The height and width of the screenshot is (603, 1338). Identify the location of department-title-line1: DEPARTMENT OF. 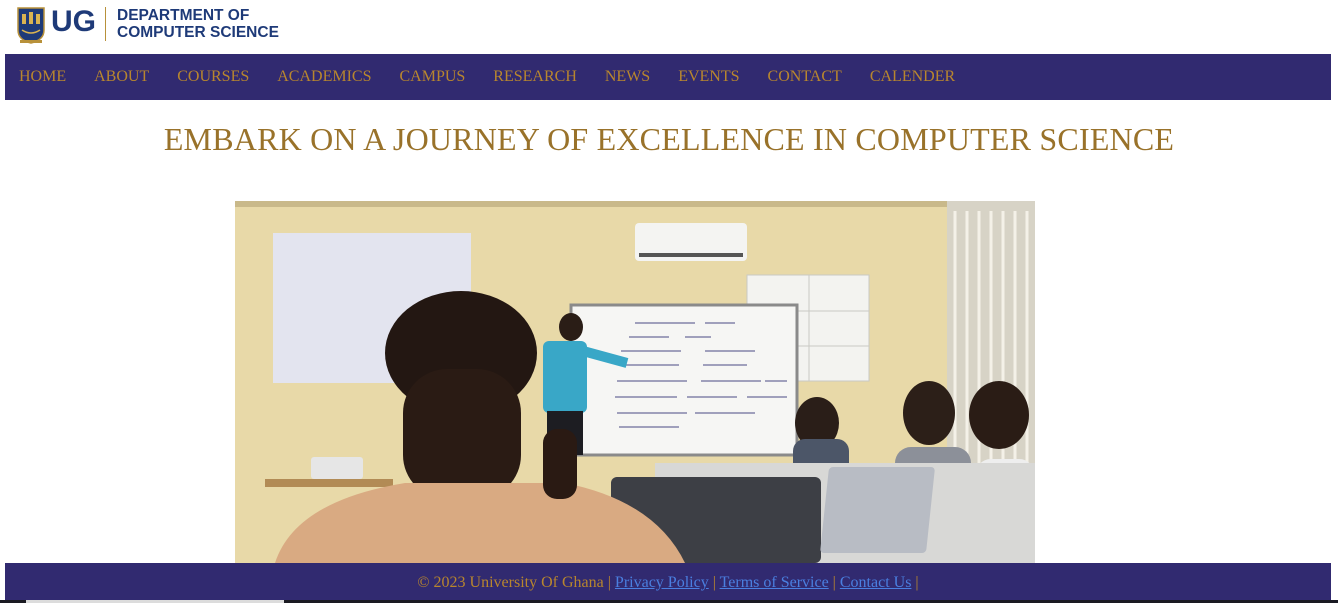
(183, 15).